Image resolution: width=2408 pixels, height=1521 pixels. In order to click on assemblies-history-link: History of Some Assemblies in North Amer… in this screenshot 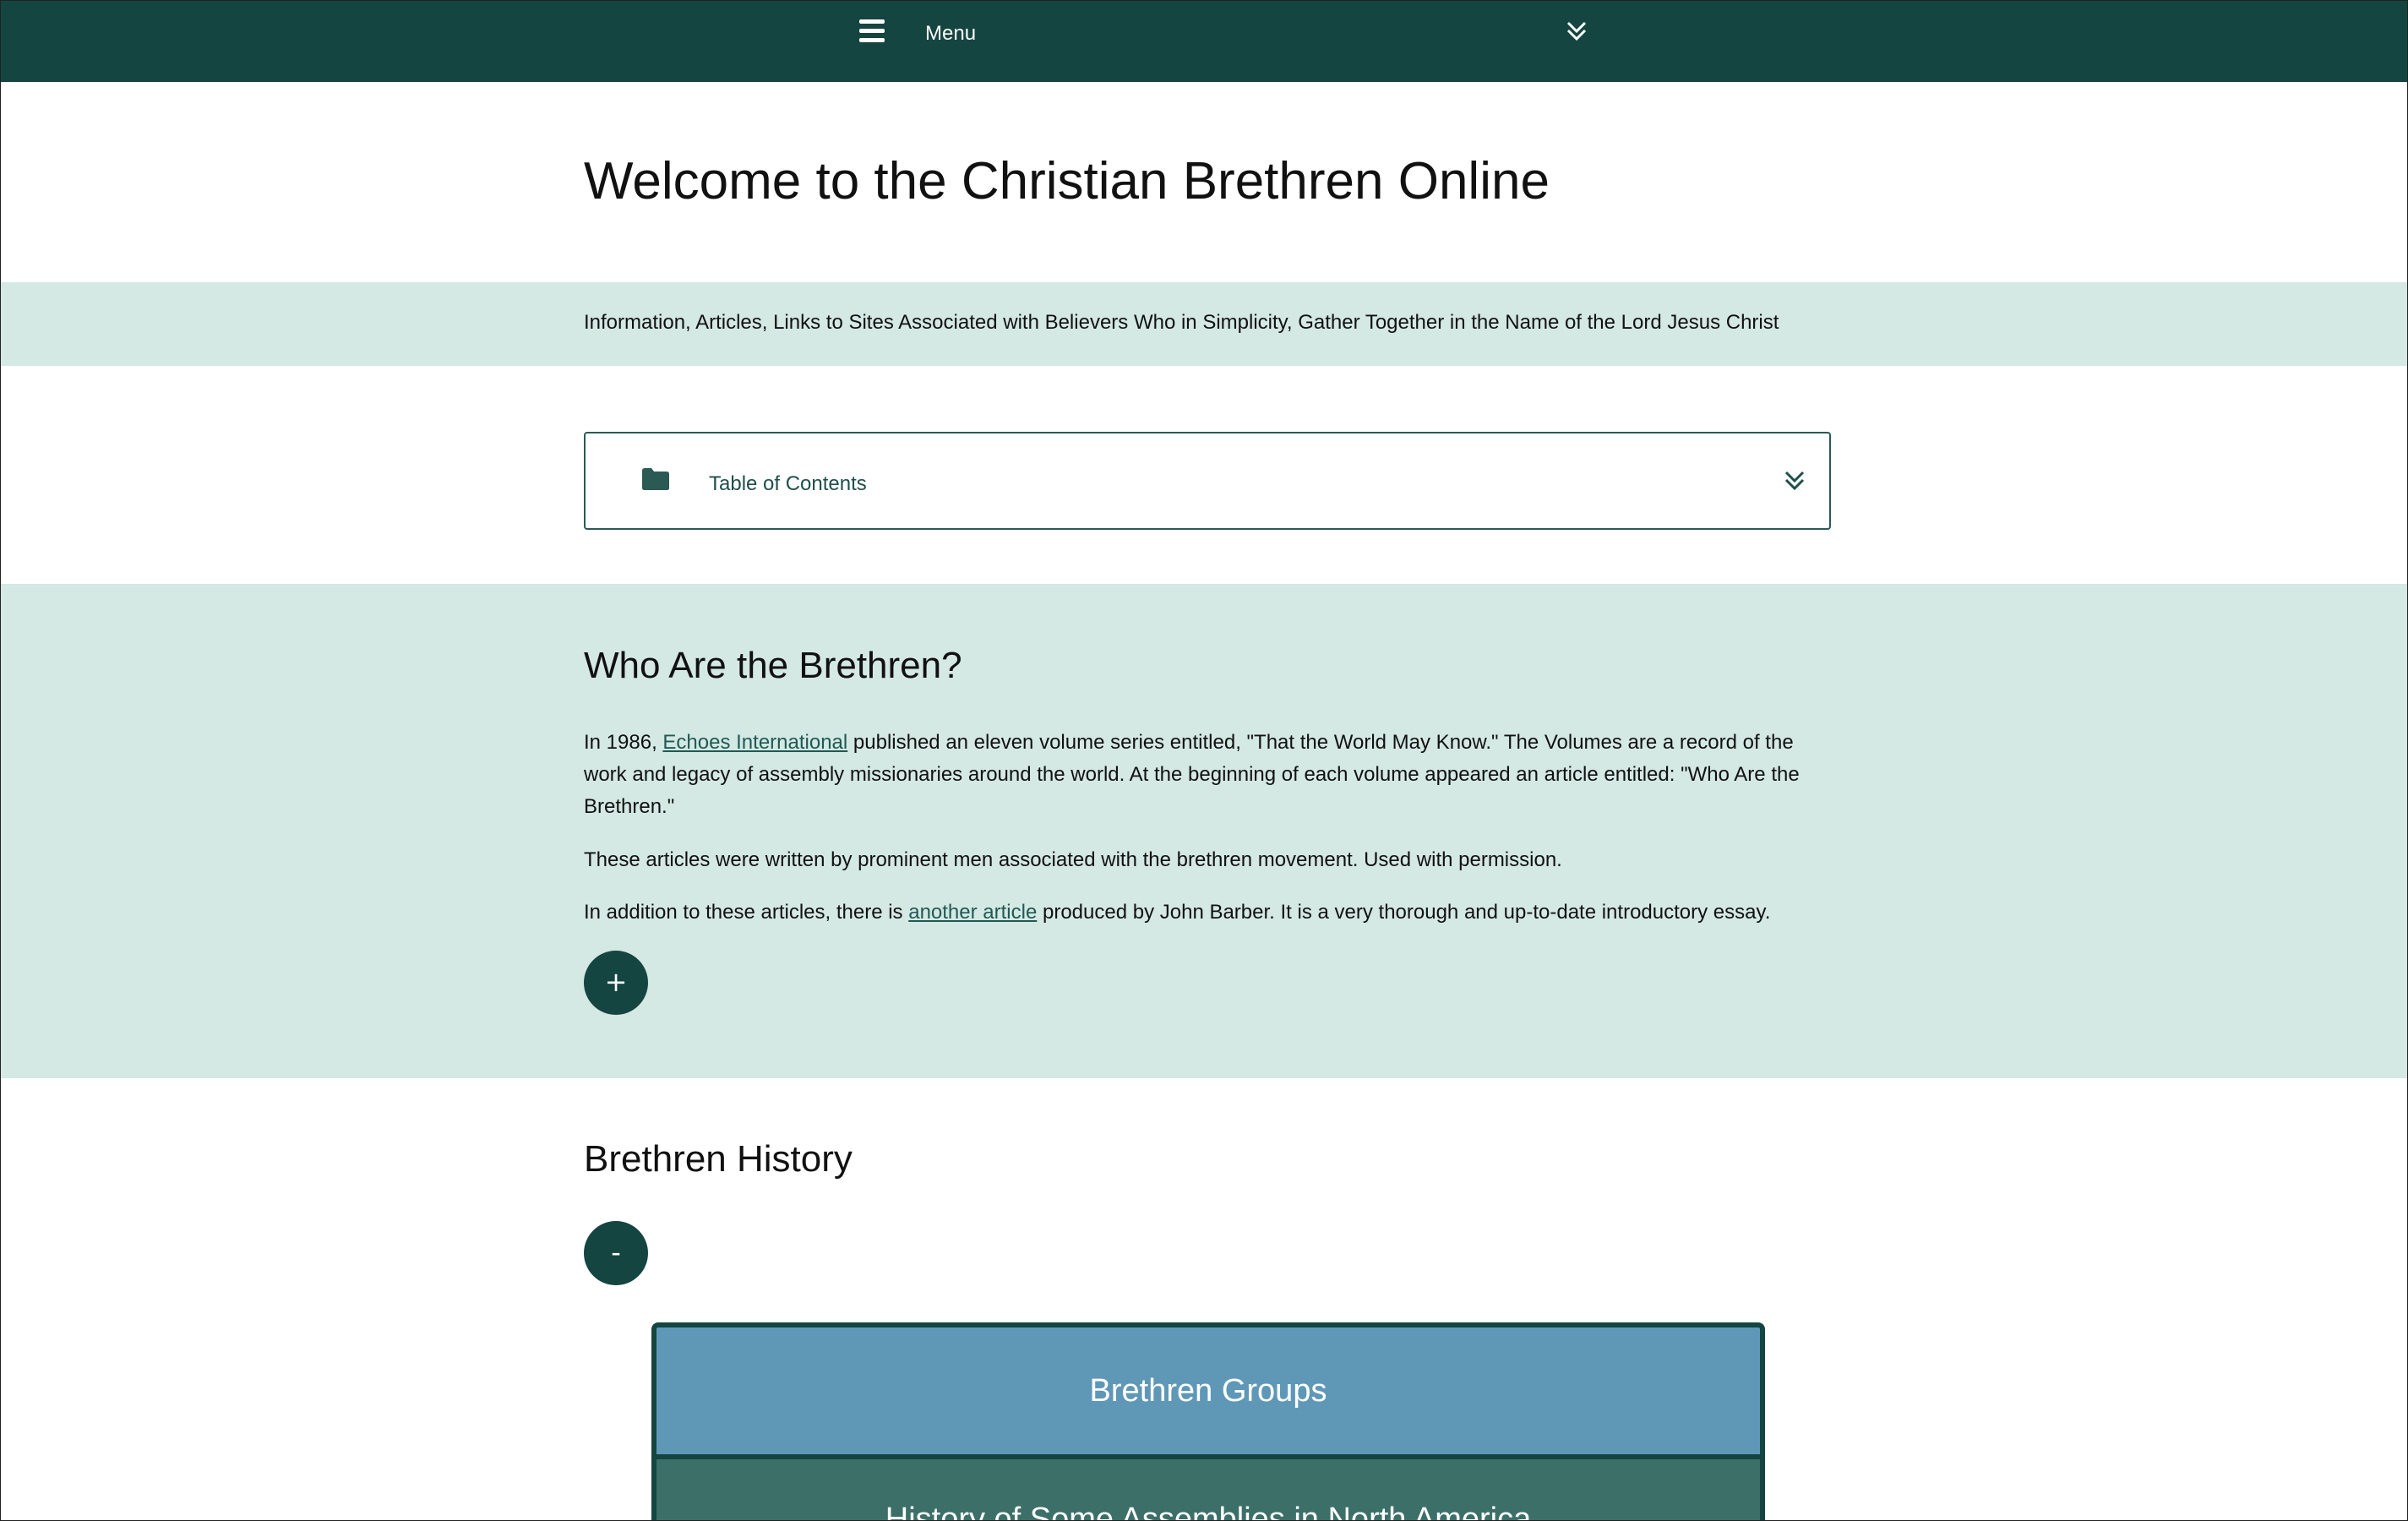, I will do `click(1208, 1489)`.